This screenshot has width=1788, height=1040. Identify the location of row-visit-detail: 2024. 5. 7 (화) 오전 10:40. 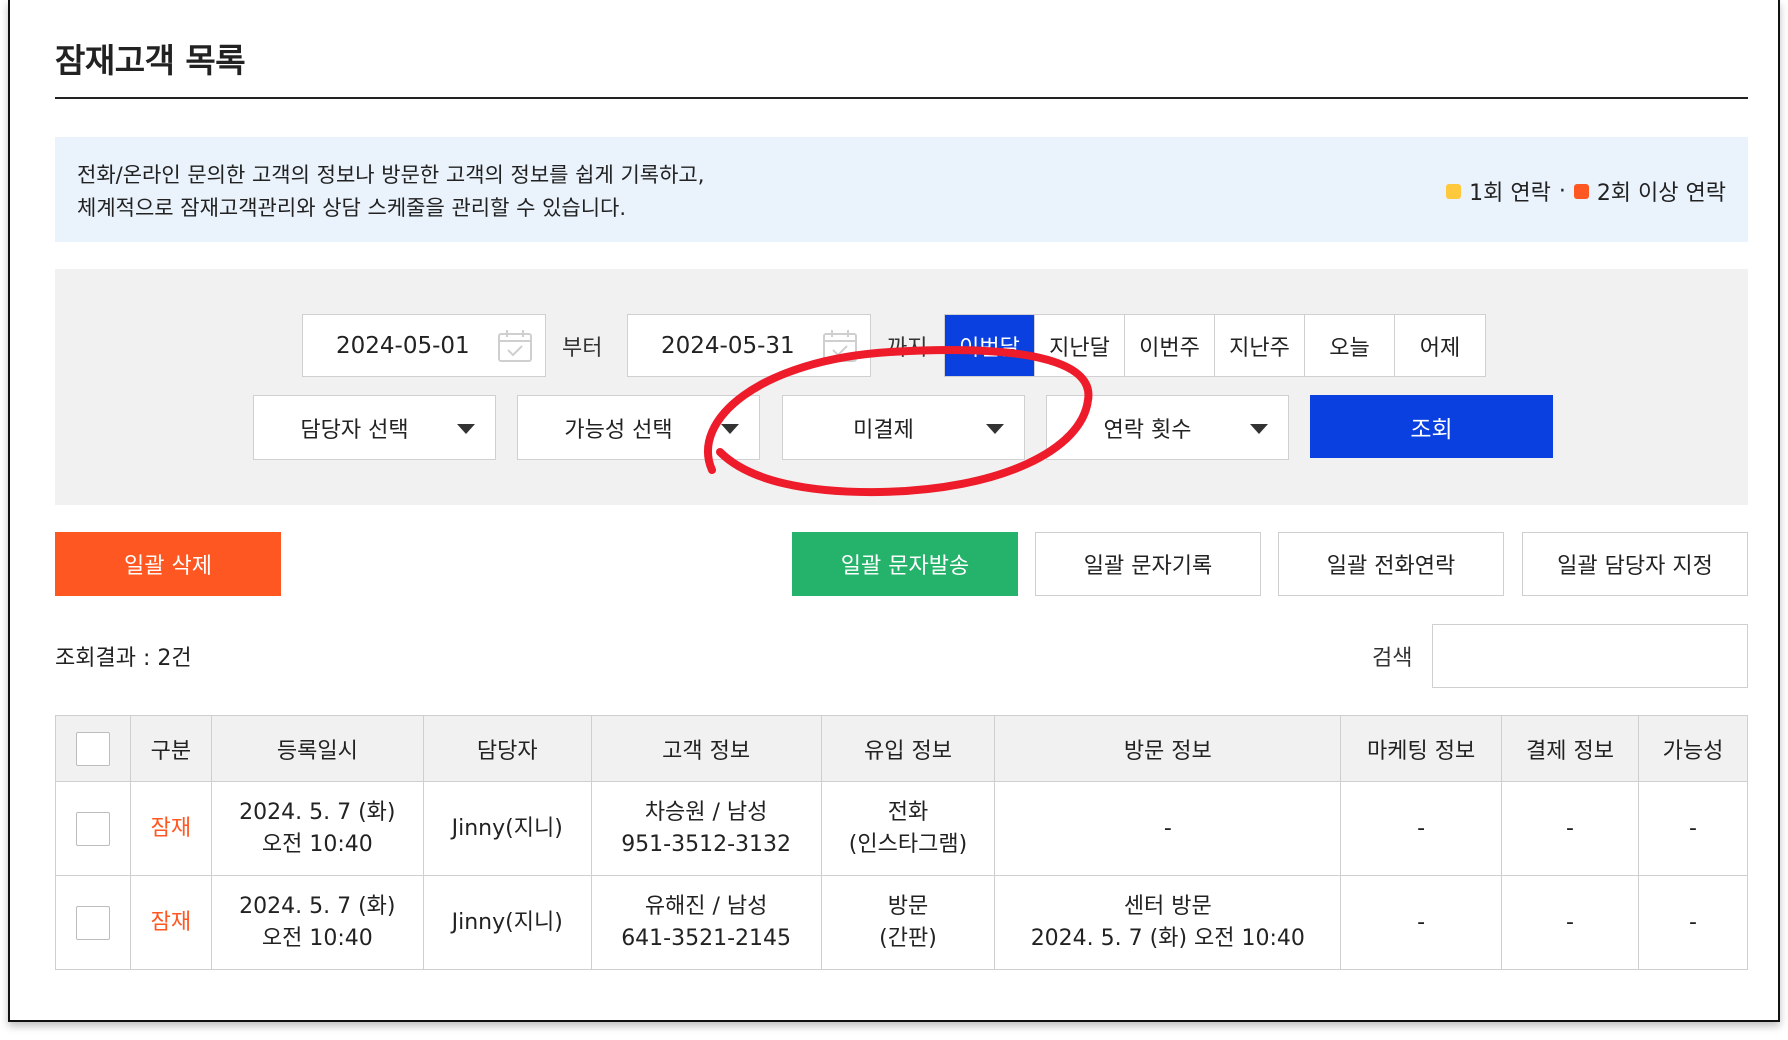
(1167, 938).